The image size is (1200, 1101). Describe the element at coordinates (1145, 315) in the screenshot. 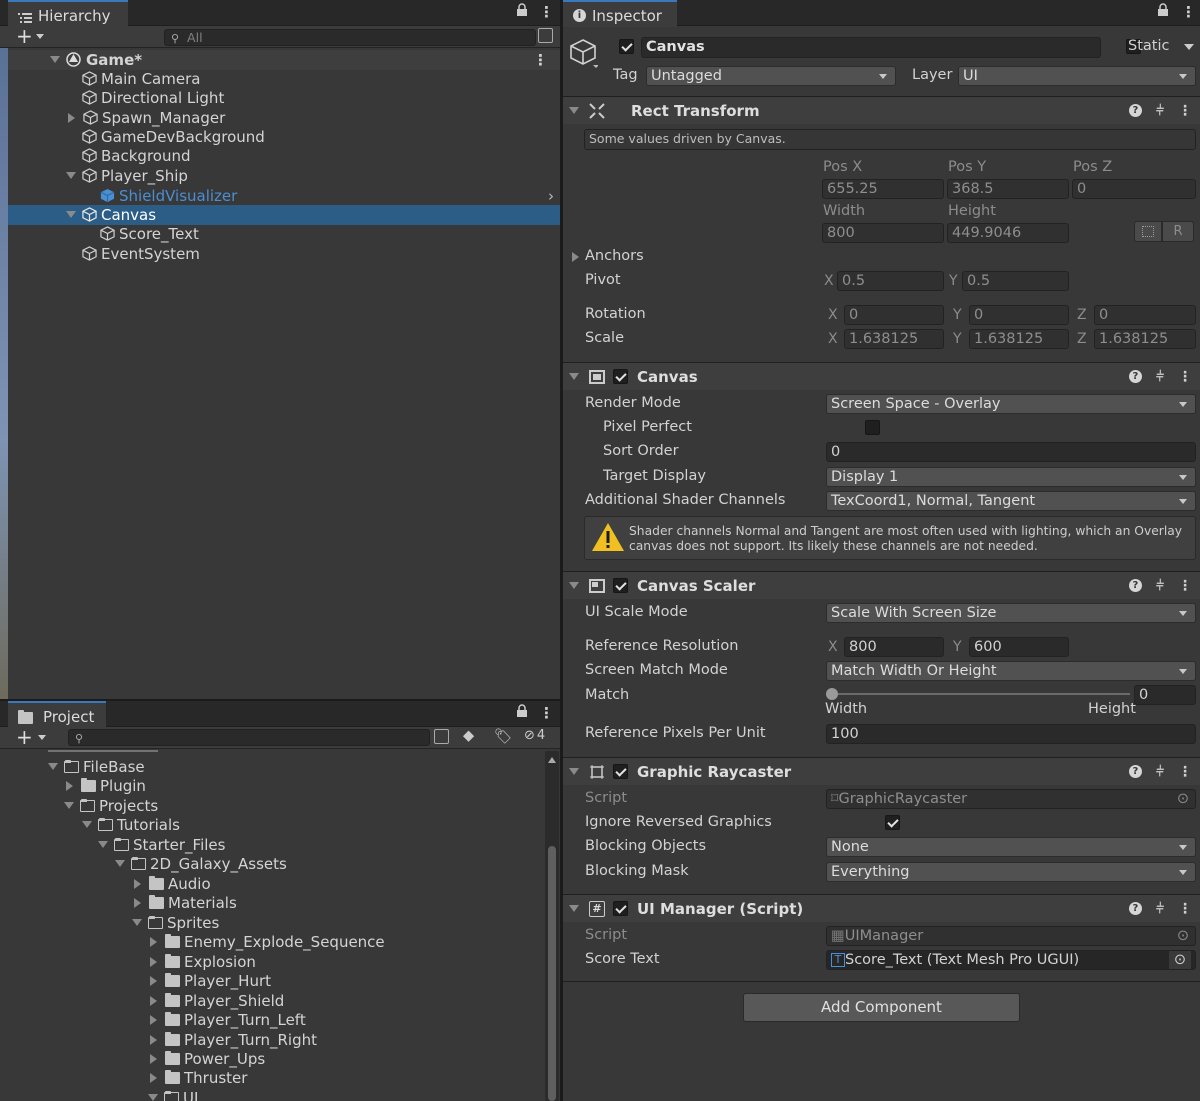

I see `rotation-z-field: 0` at that location.